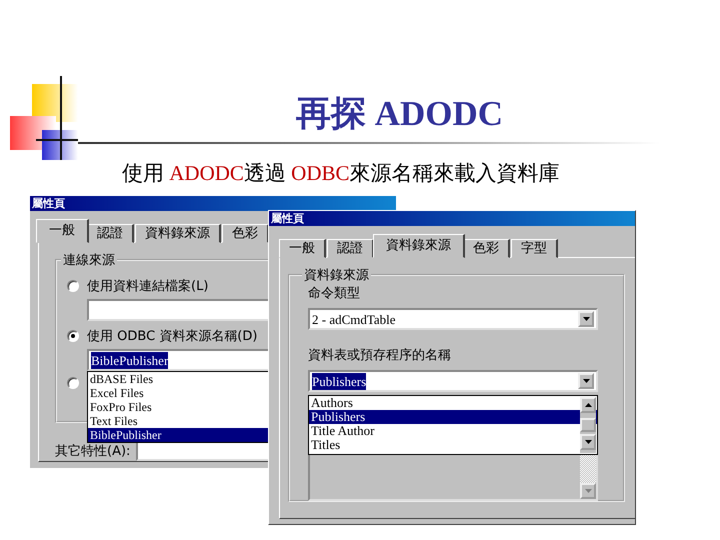 This screenshot has width=720, height=540. I want to click on slide-subtitle: 使用 ADODC透過 ODBC來源名稱來載入資料庫, so click(341, 173).